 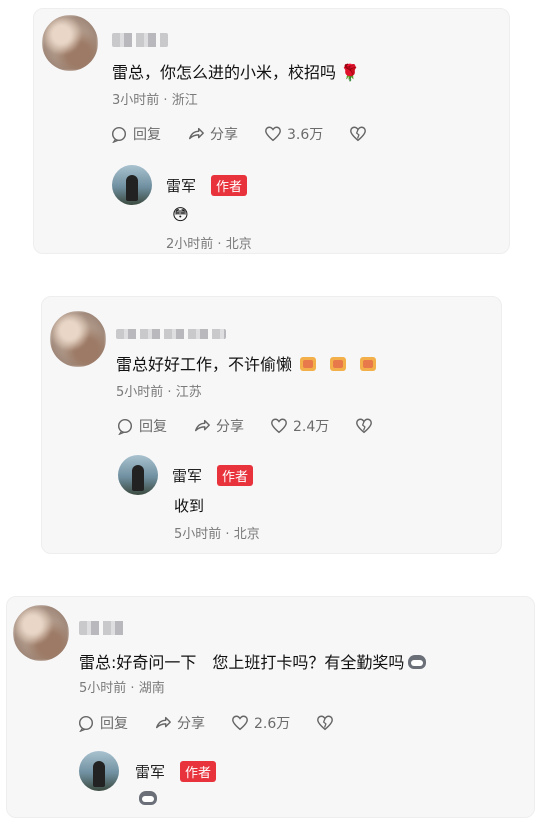 I want to click on comment-time: 3小时前, so click(x=136, y=100).